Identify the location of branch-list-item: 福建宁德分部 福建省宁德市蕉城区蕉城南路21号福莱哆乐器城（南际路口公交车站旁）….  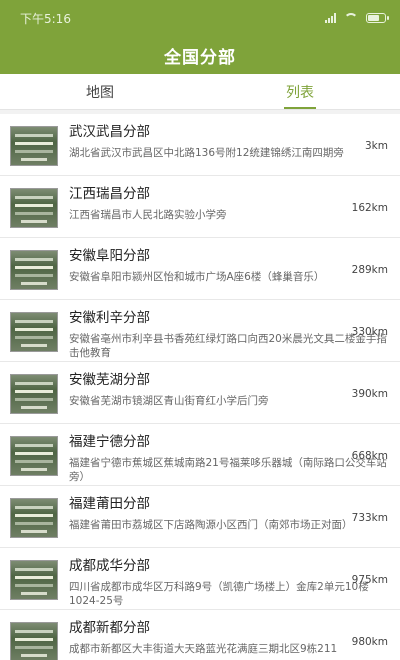
(200, 455).